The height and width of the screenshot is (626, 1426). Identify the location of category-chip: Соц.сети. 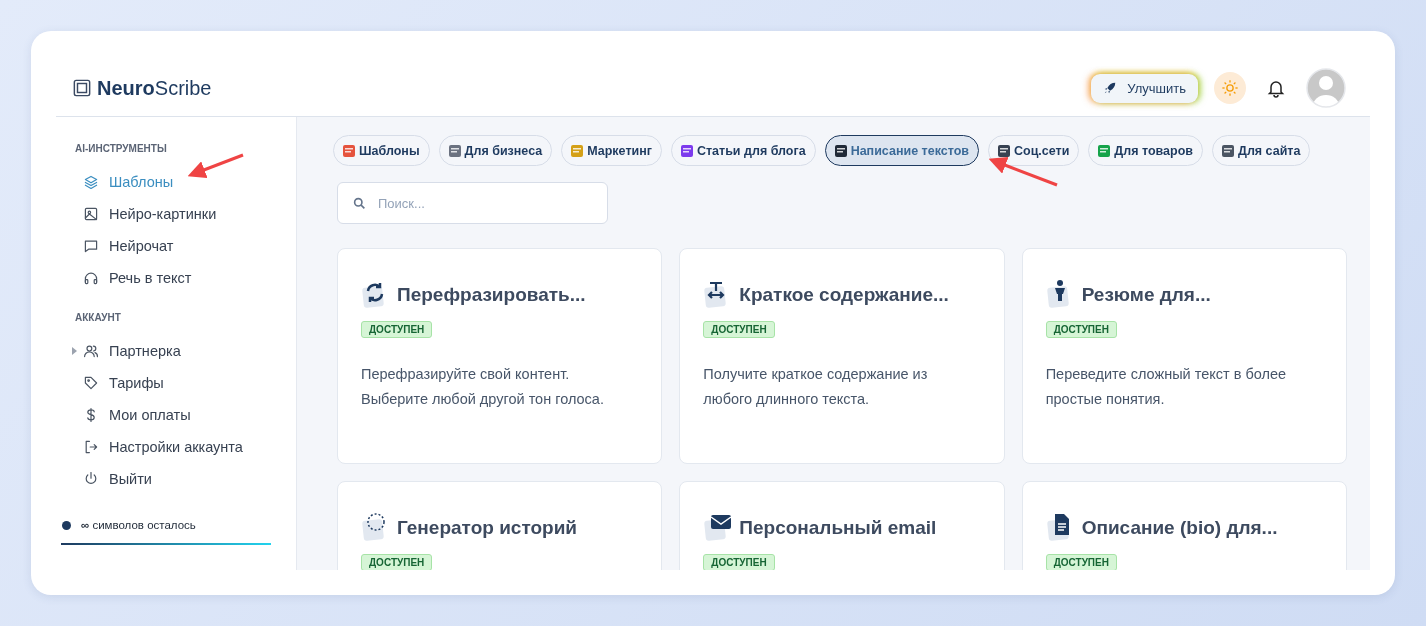
(1033, 150).